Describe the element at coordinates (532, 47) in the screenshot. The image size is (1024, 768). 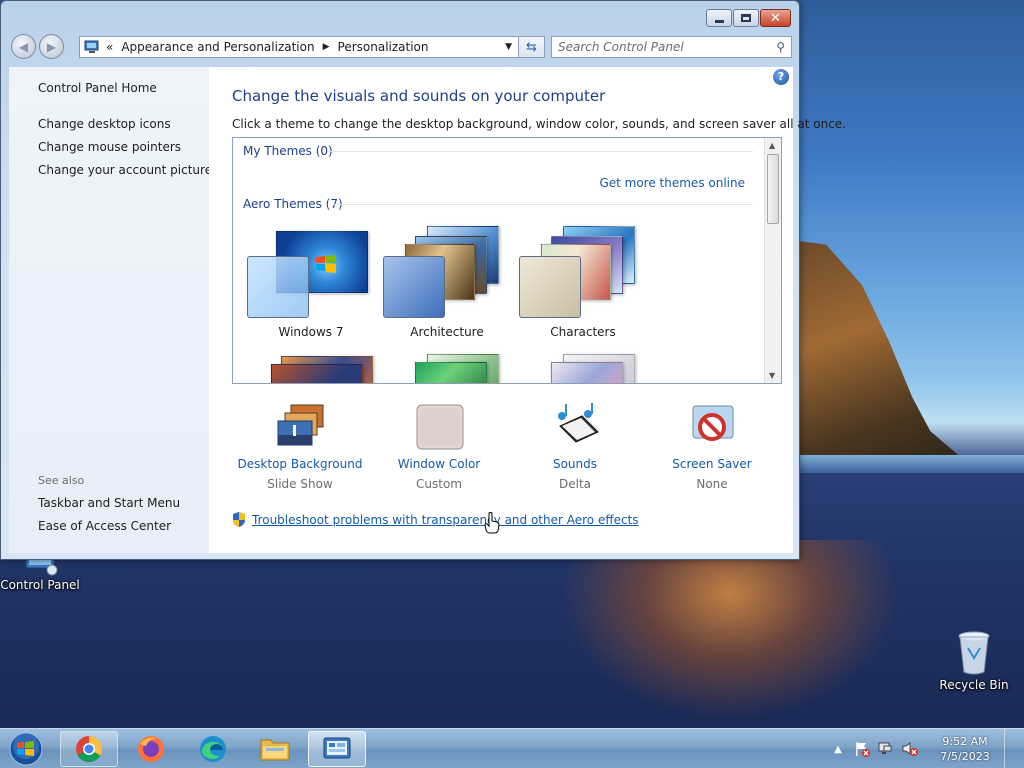
I see `refresh-button: ⇆` at that location.